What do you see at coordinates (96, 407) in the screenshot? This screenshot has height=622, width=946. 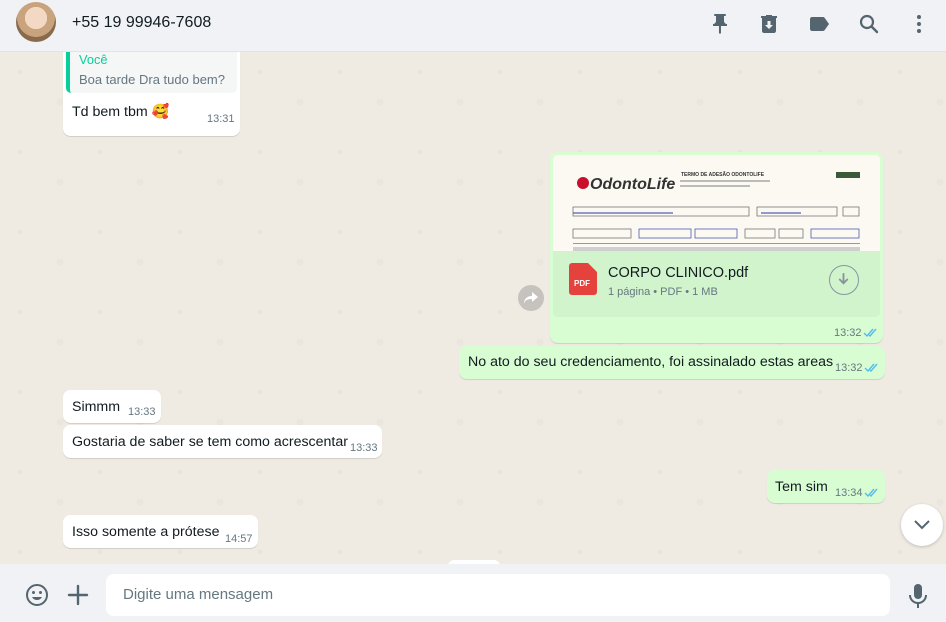 I see `message-text: Simmm` at bounding box center [96, 407].